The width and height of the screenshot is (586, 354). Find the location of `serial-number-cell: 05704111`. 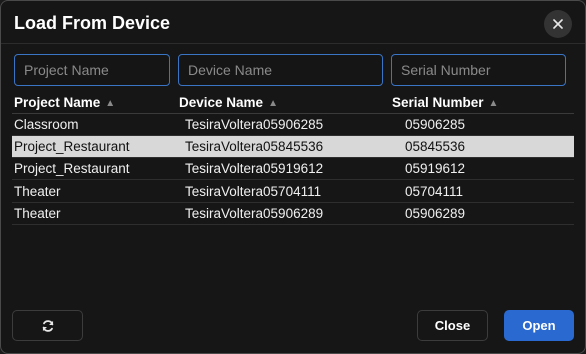

serial-number-cell: 05704111 is located at coordinates (434, 191).